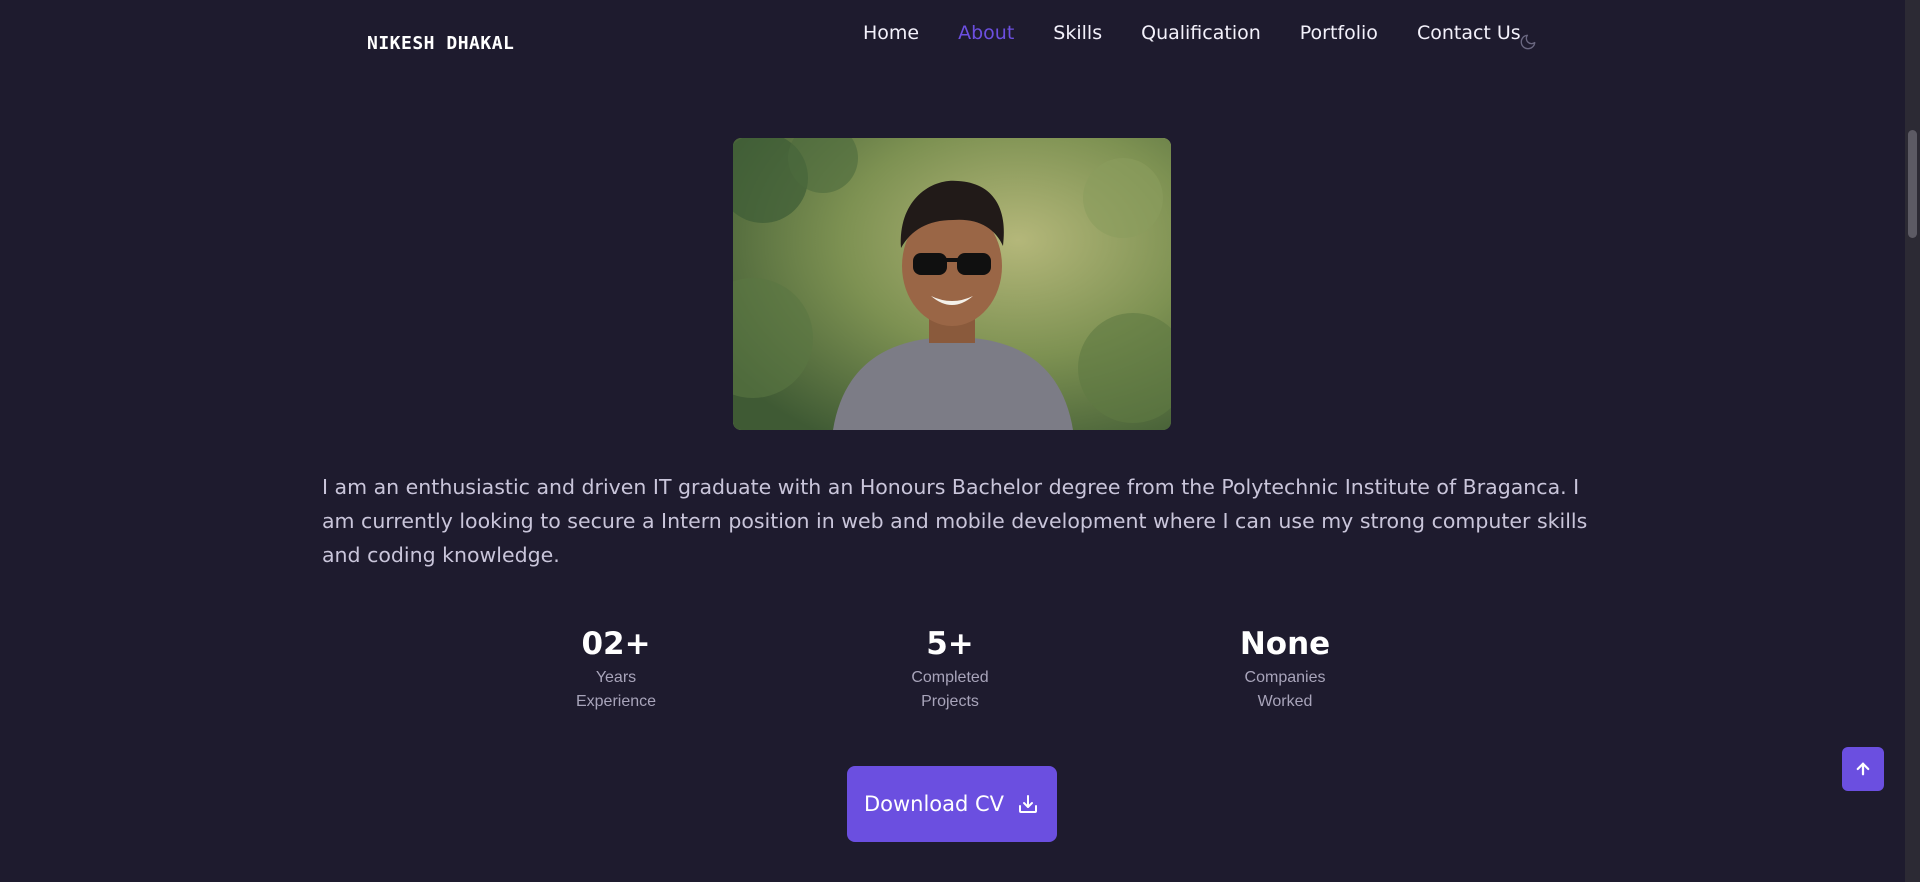 This screenshot has width=1920, height=882. What do you see at coordinates (891, 33) in the screenshot?
I see `nav-item-home: Home` at bounding box center [891, 33].